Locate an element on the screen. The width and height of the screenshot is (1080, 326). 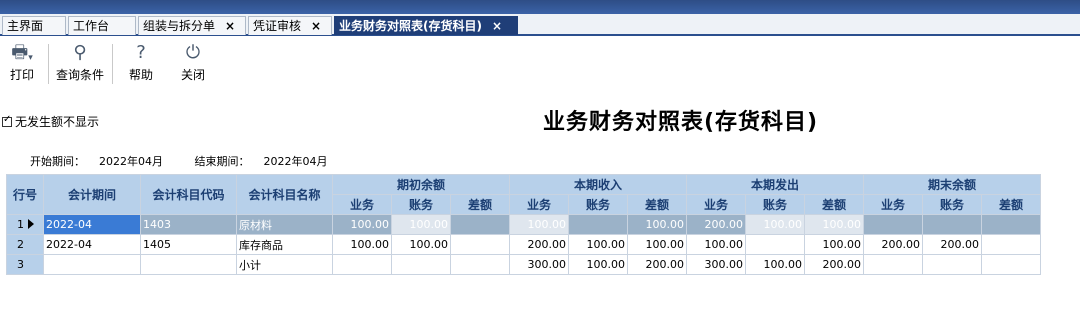
cell-account-code: 1403 is located at coordinates (188, 224).